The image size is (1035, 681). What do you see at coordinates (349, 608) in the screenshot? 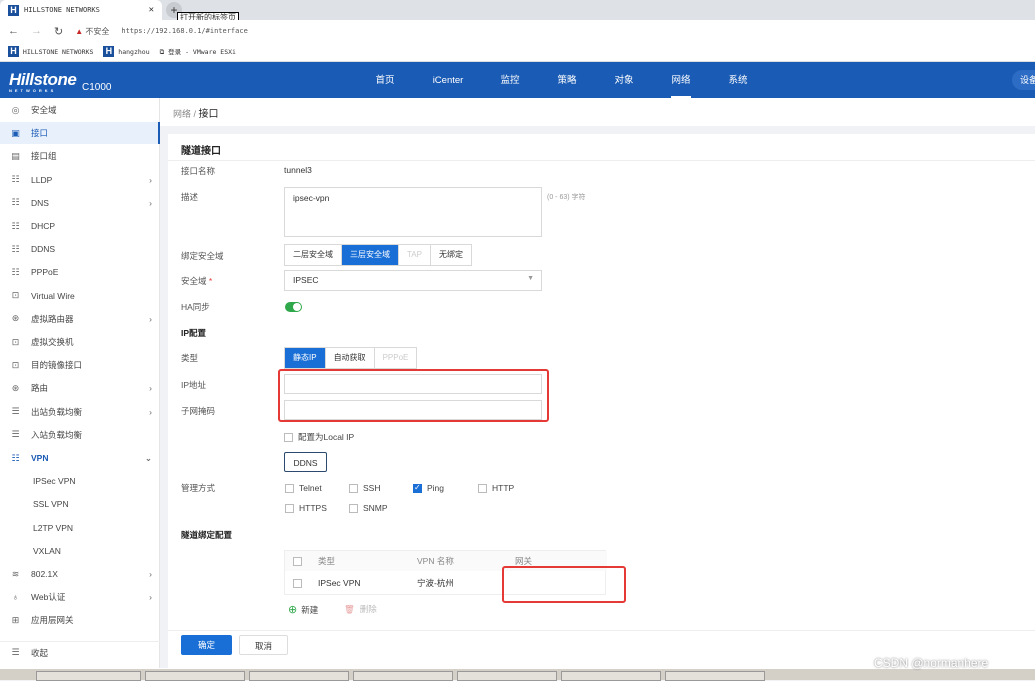
I see `trash-icon: 🗑` at bounding box center [349, 608].